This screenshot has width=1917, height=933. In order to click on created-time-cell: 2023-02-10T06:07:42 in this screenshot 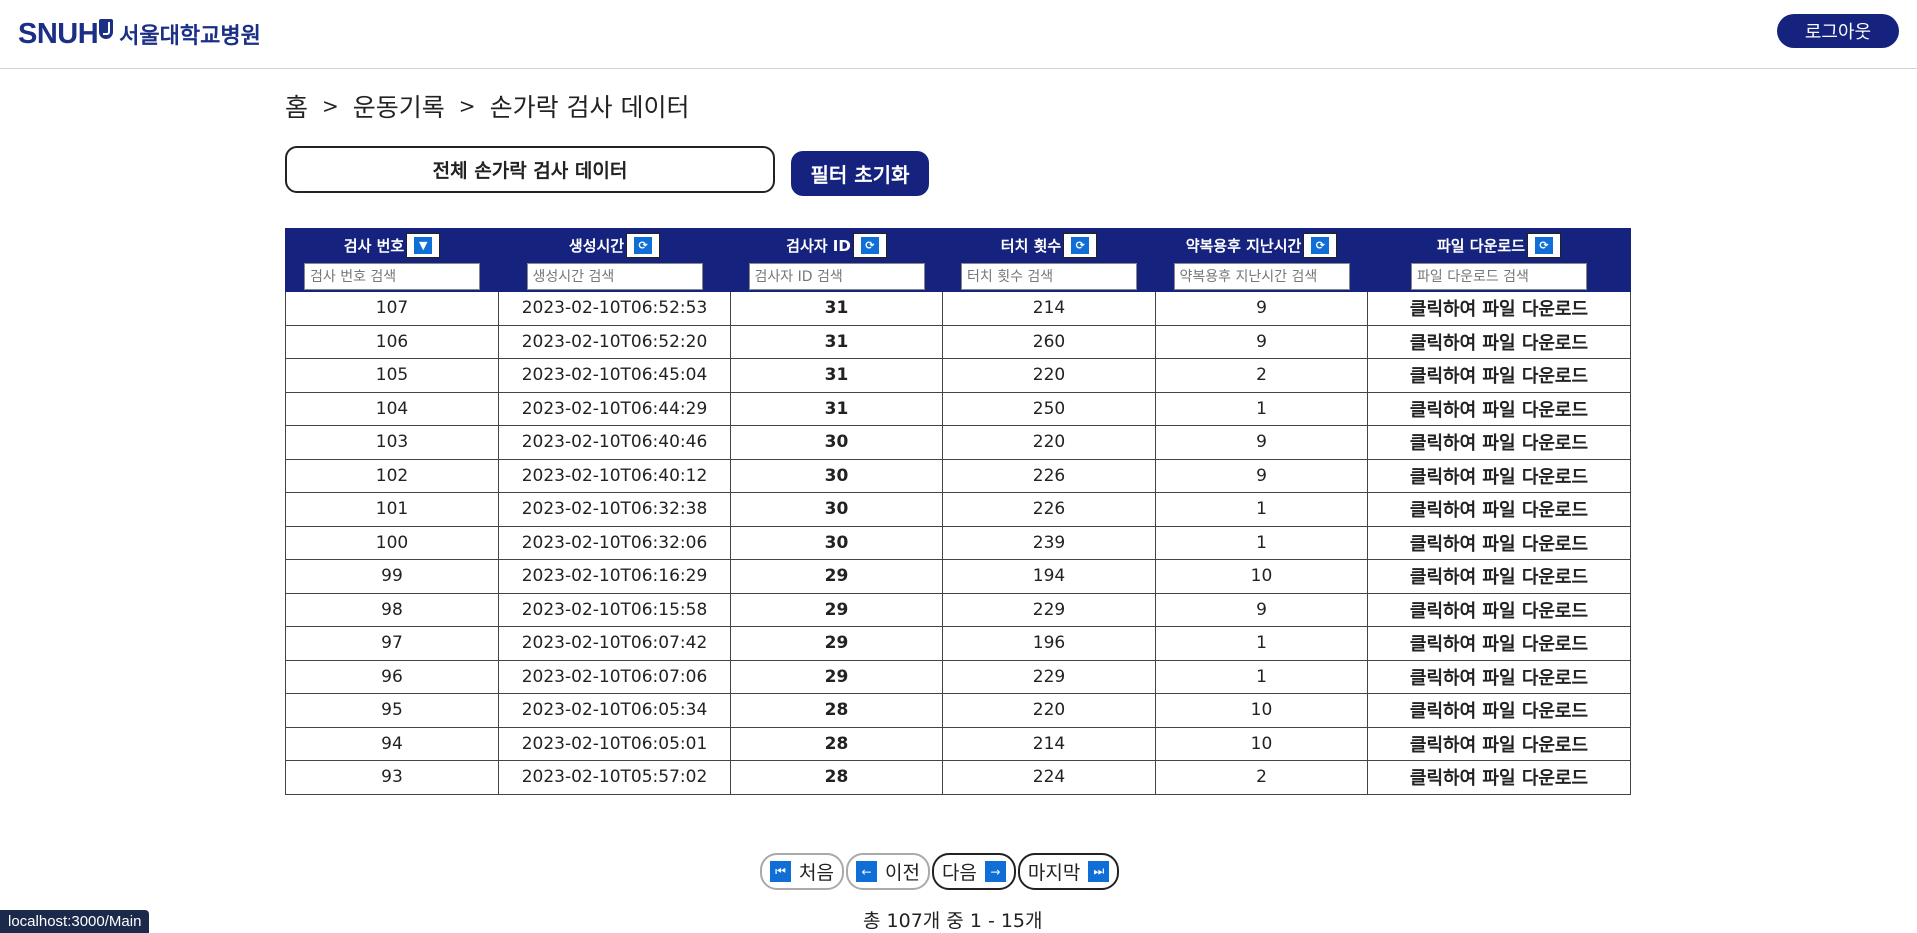, I will do `click(614, 643)`.